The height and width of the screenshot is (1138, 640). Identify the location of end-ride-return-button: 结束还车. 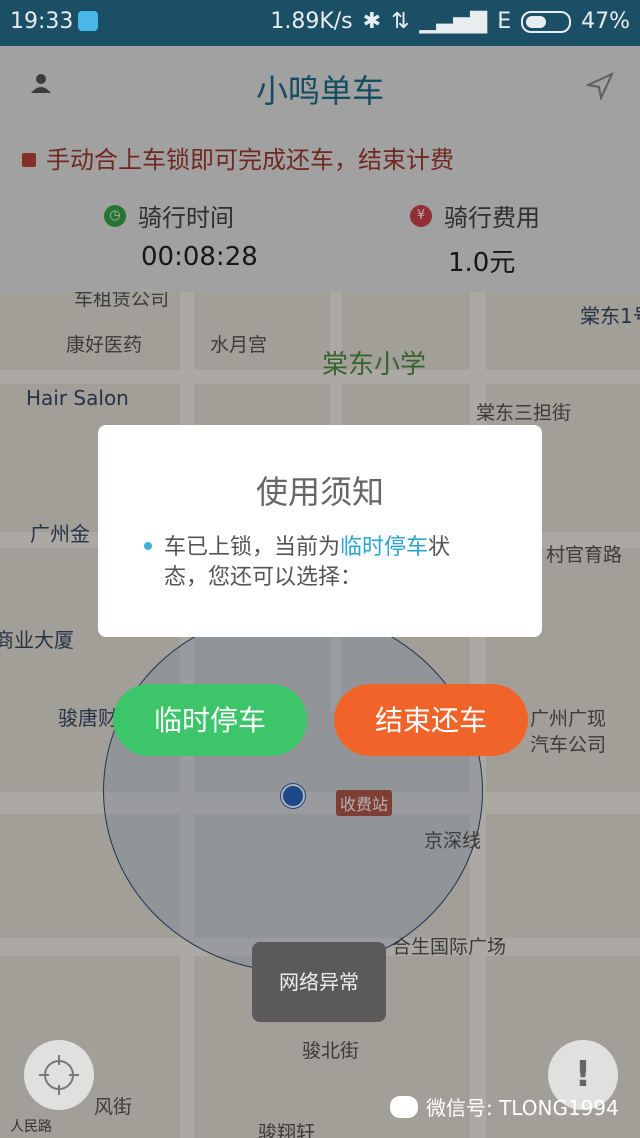
(431, 720).